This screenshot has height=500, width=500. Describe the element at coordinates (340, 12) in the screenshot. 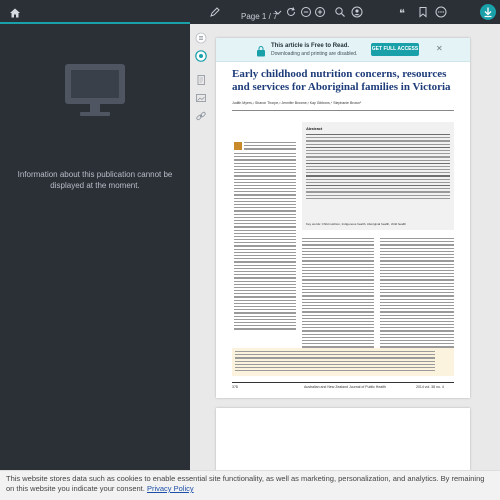

I see `search-icon` at that location.